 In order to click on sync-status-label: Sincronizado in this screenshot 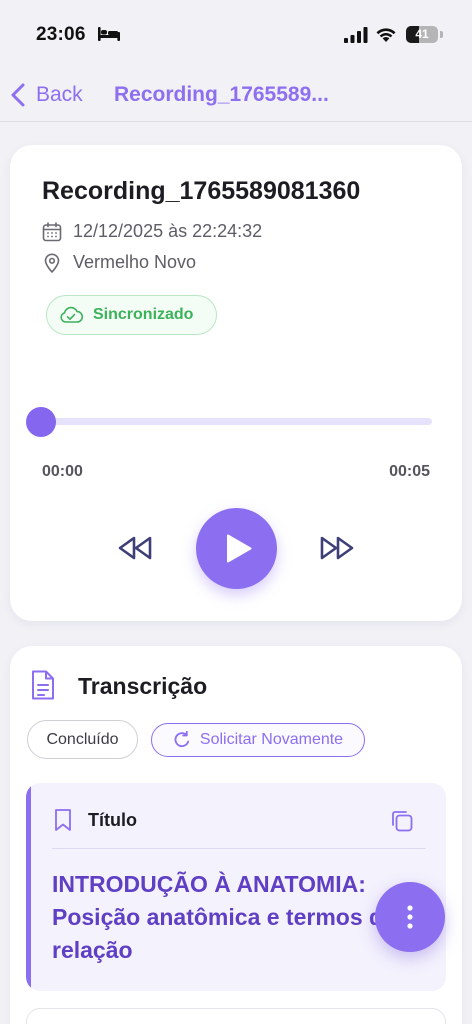, I will do `click(143, 314)`.